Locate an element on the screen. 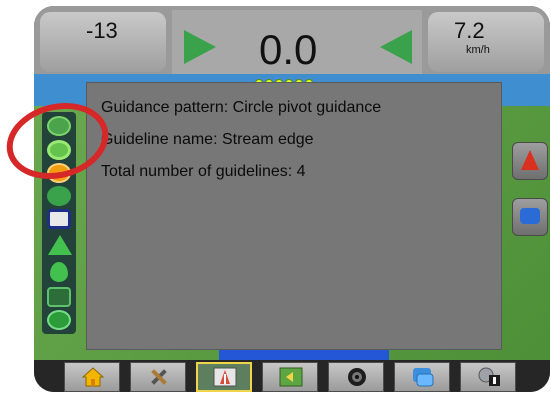 This screenshot has width=551, height=394. north-arrow-icon is located at coordinates (530, 160).